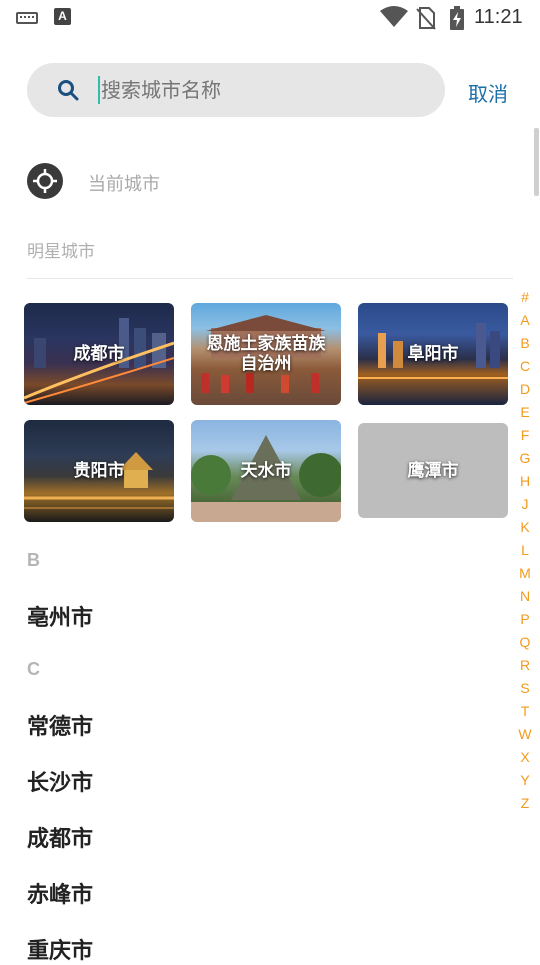 This screenshot has width=540, height=965. Describe the element at coordinates (60, 725) in the screenshot. I see `city-list-item: 常德市` at that location.